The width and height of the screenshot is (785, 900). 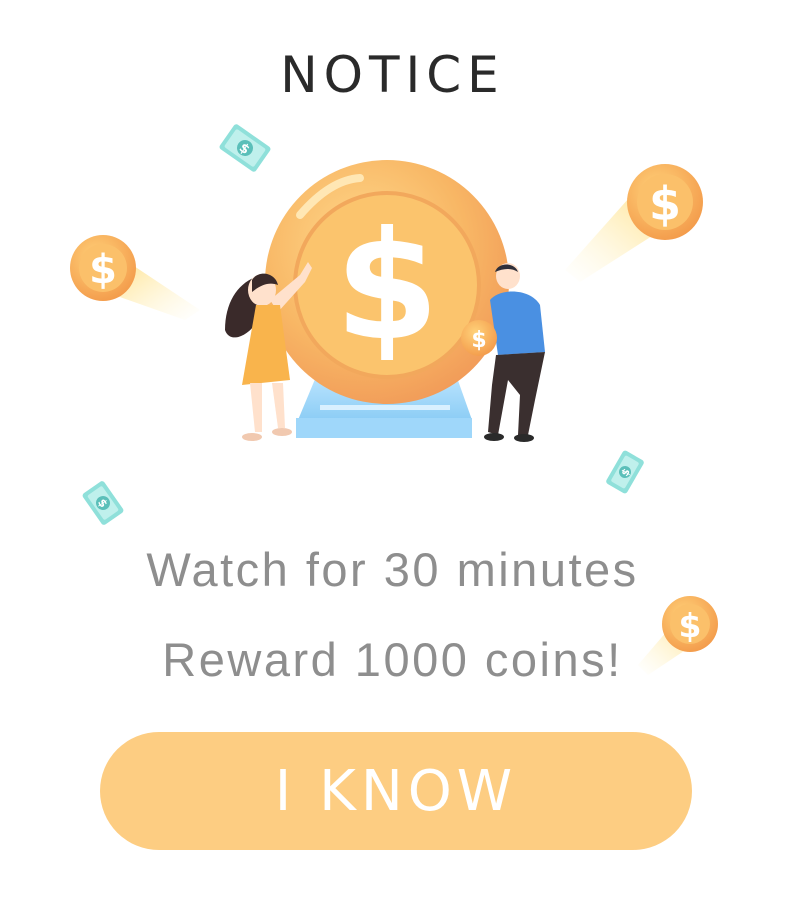 I want to click on dialog-title: NOTICE, so click(x=392, y=75).